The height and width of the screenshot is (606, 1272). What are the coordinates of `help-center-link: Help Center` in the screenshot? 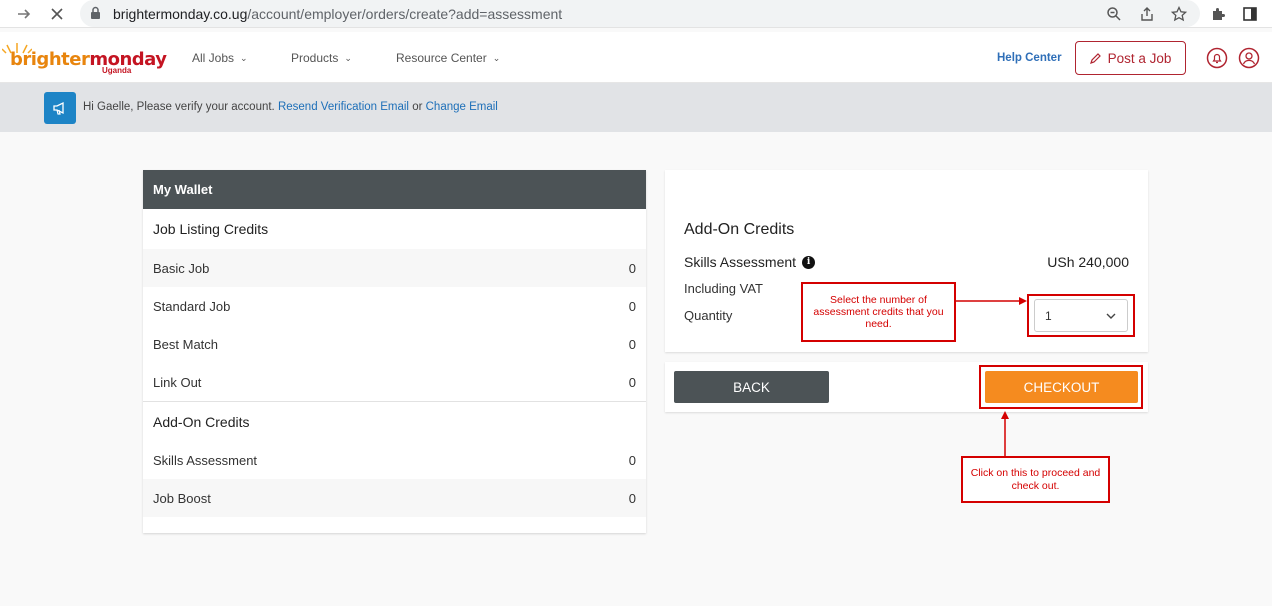 It's located at (1029, 58).